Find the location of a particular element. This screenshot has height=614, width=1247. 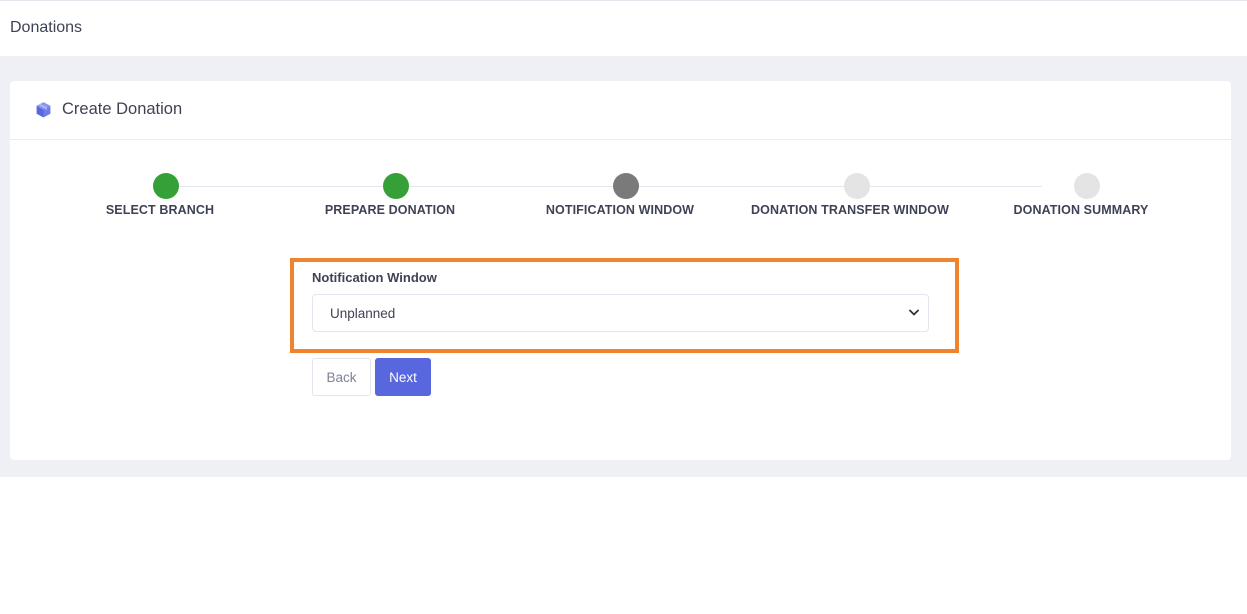

step-4-label: DONATION TRANSFER WINDOW is located at coordinates (850, 210).